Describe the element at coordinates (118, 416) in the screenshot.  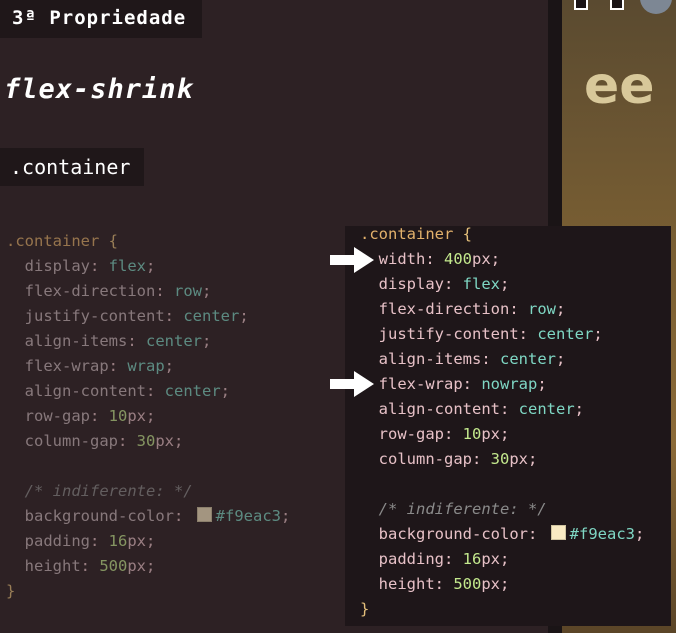
I see `css-number: 10` at that location.